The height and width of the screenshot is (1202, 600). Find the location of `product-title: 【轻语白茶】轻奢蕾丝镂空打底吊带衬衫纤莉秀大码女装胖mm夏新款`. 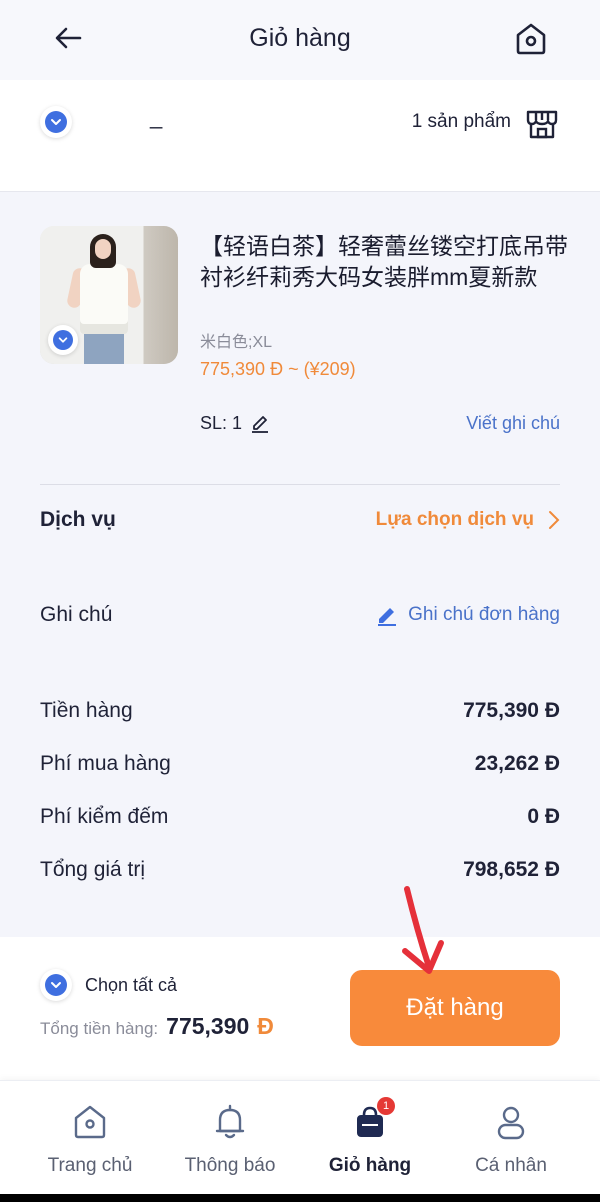

product-title: 【轻语白茶】轻奢蕾丝镂空打底吊带衬衫纤莉秀大码女装胖mm夏新款 is located at coordinates (385, 262).